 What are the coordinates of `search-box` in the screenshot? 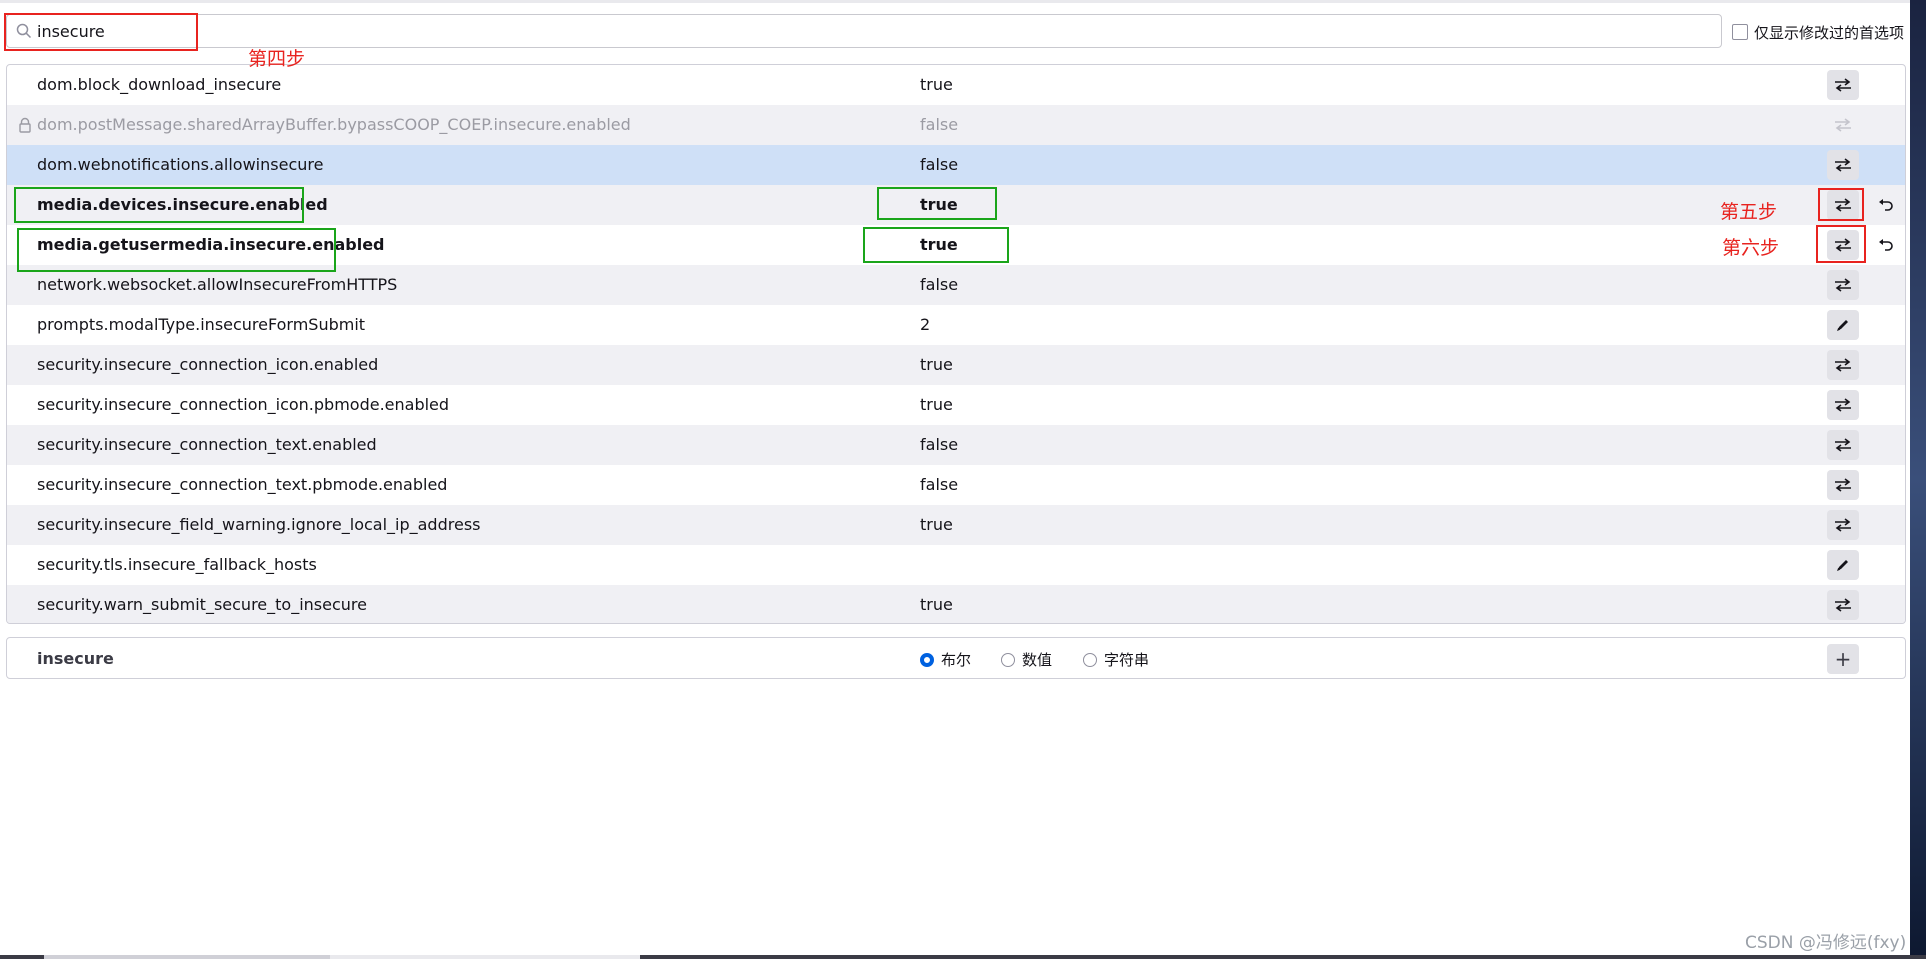 It's located at (864, 31).